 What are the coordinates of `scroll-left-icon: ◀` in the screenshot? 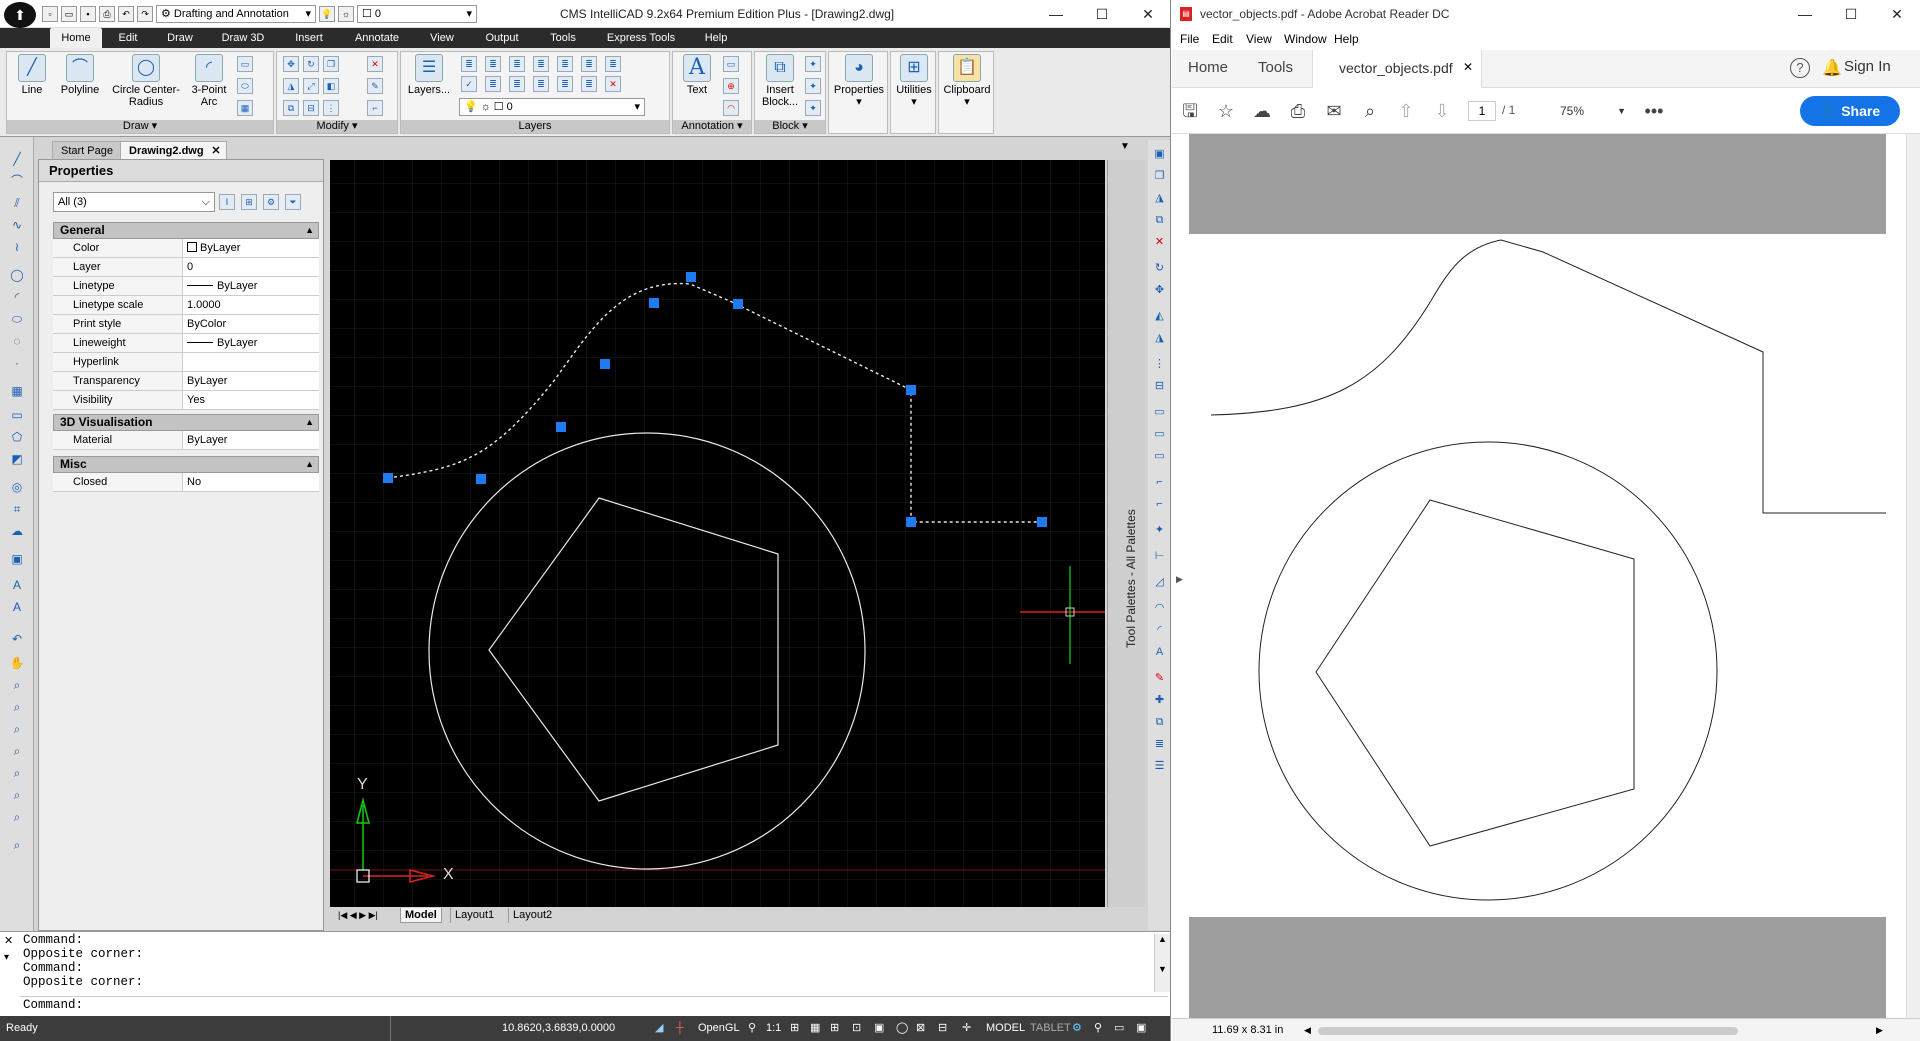 It's located at (1307, 1030).